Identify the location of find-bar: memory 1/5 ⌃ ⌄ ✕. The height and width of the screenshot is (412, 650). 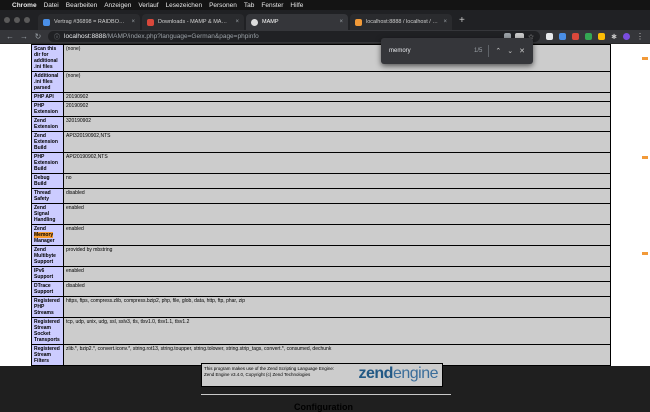
(457, 51).